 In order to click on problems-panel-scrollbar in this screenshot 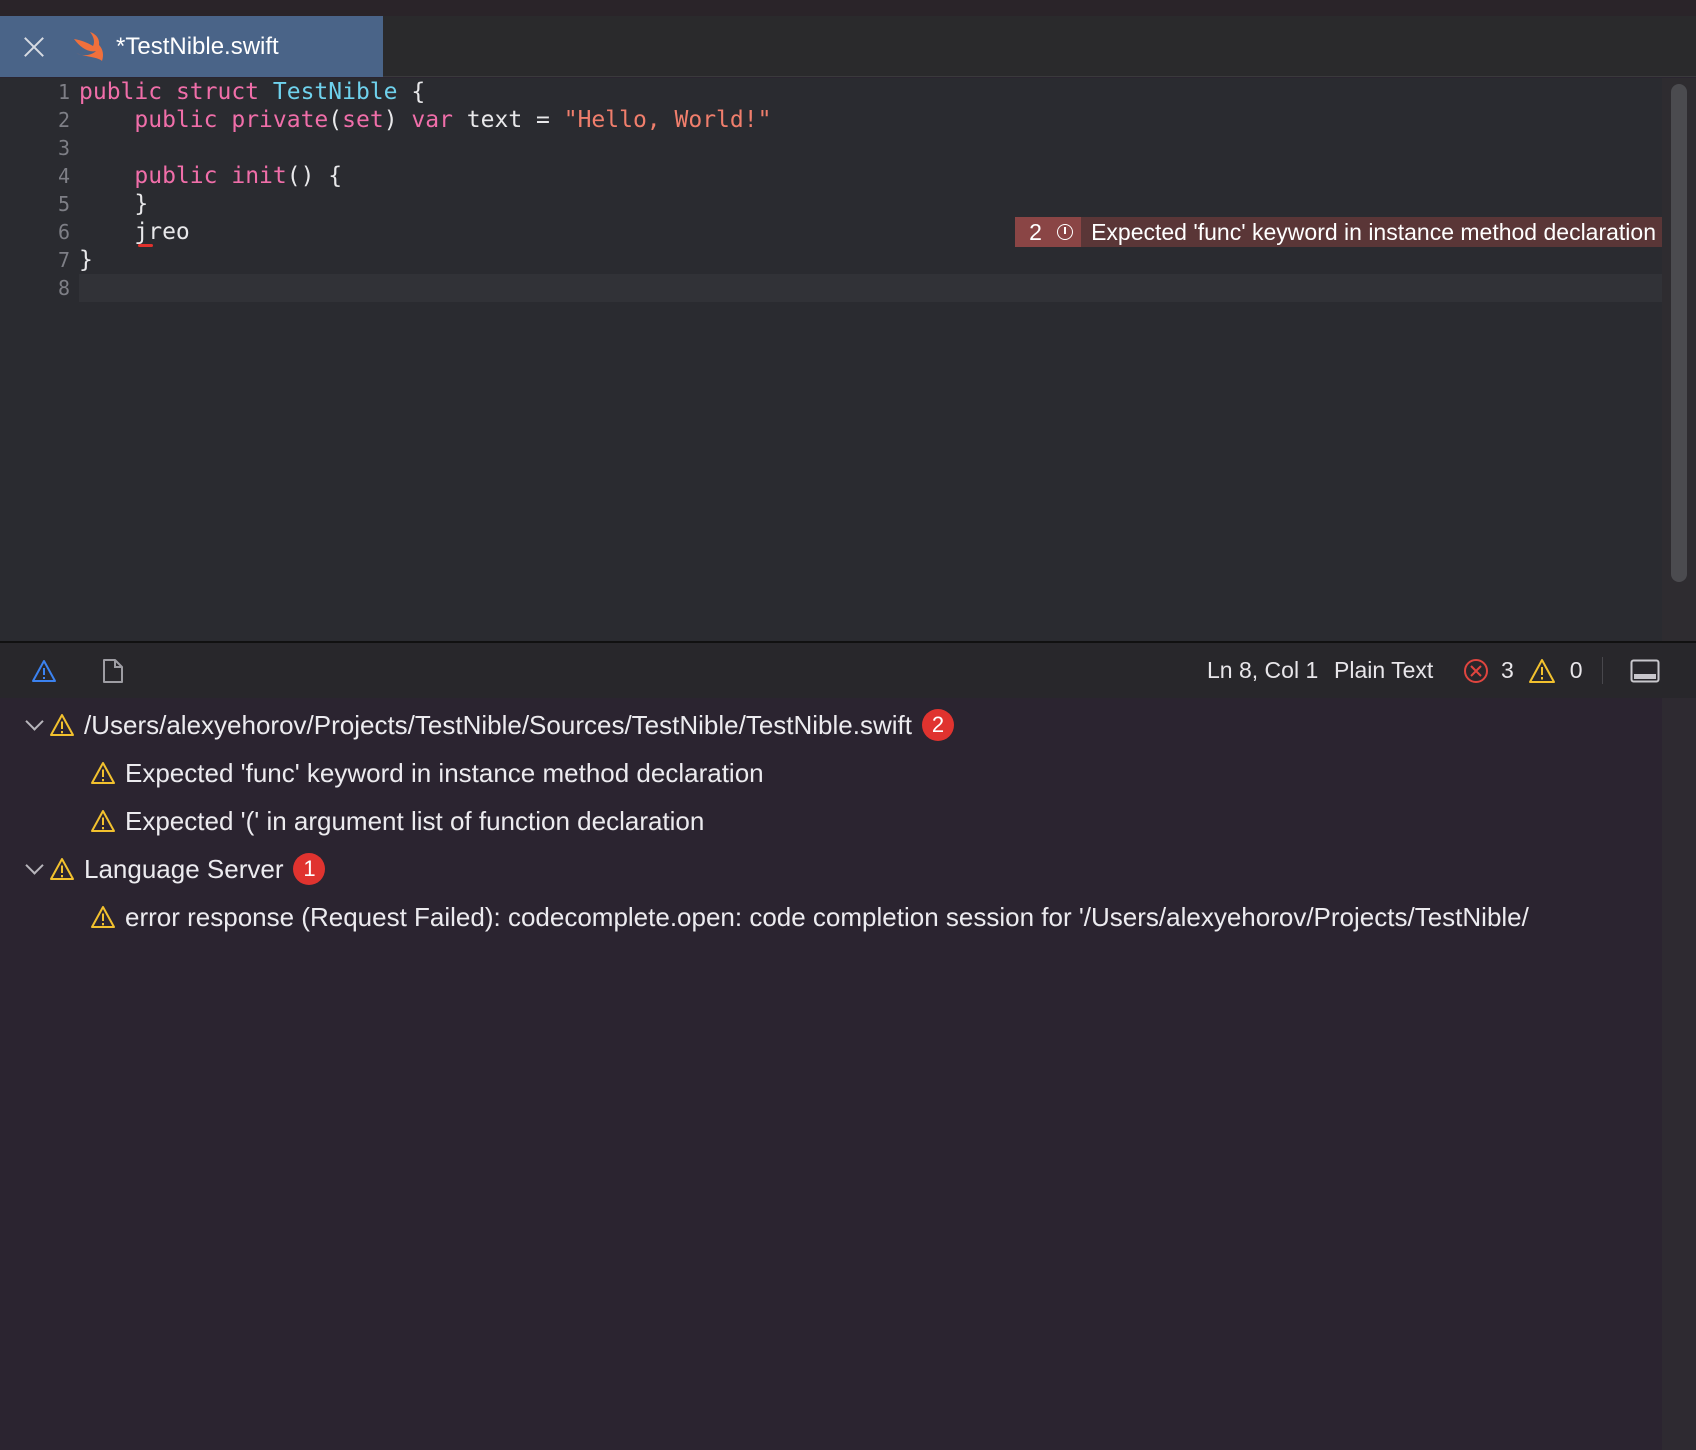, I will do `click(1679, 1074)`.